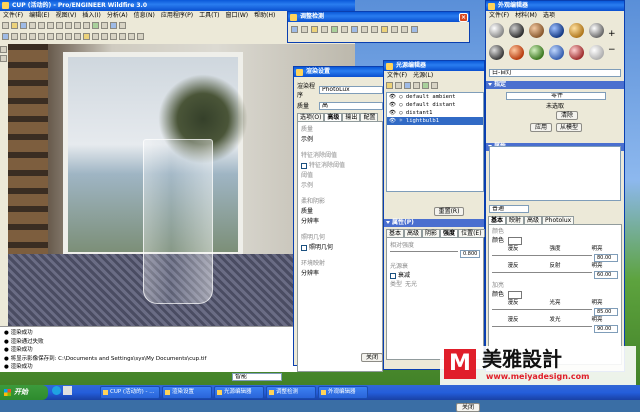  I want to click on appearance-tab-photolux: Photolux, so click(558, 220).